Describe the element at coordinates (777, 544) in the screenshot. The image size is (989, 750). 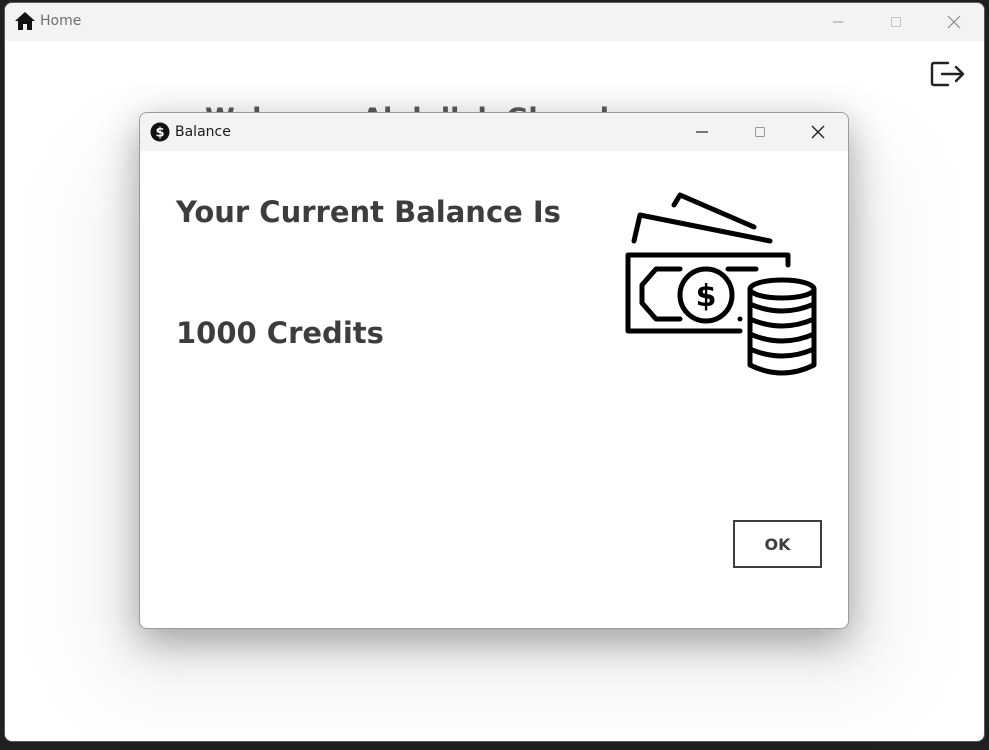
I see `ok-button: OK` at that location.